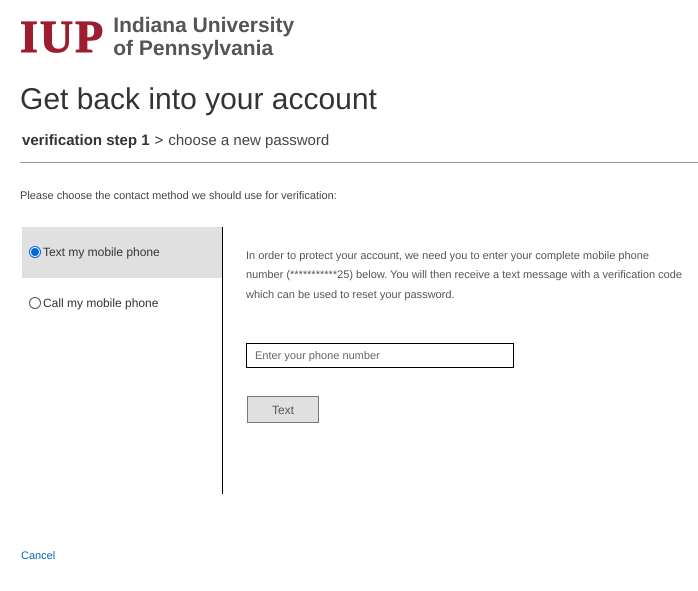 Image resolution: width=698 pixels, height=591 pixels. What do you see at coordinates (464, 275) in the screenshot?
I see `detail-text: In order to protect your account, we need you to enter your complete mobile phone number (***********25) below. You will then receive a text message with a verification code which can be used to reset your password.` at bounding box center [464, 275].